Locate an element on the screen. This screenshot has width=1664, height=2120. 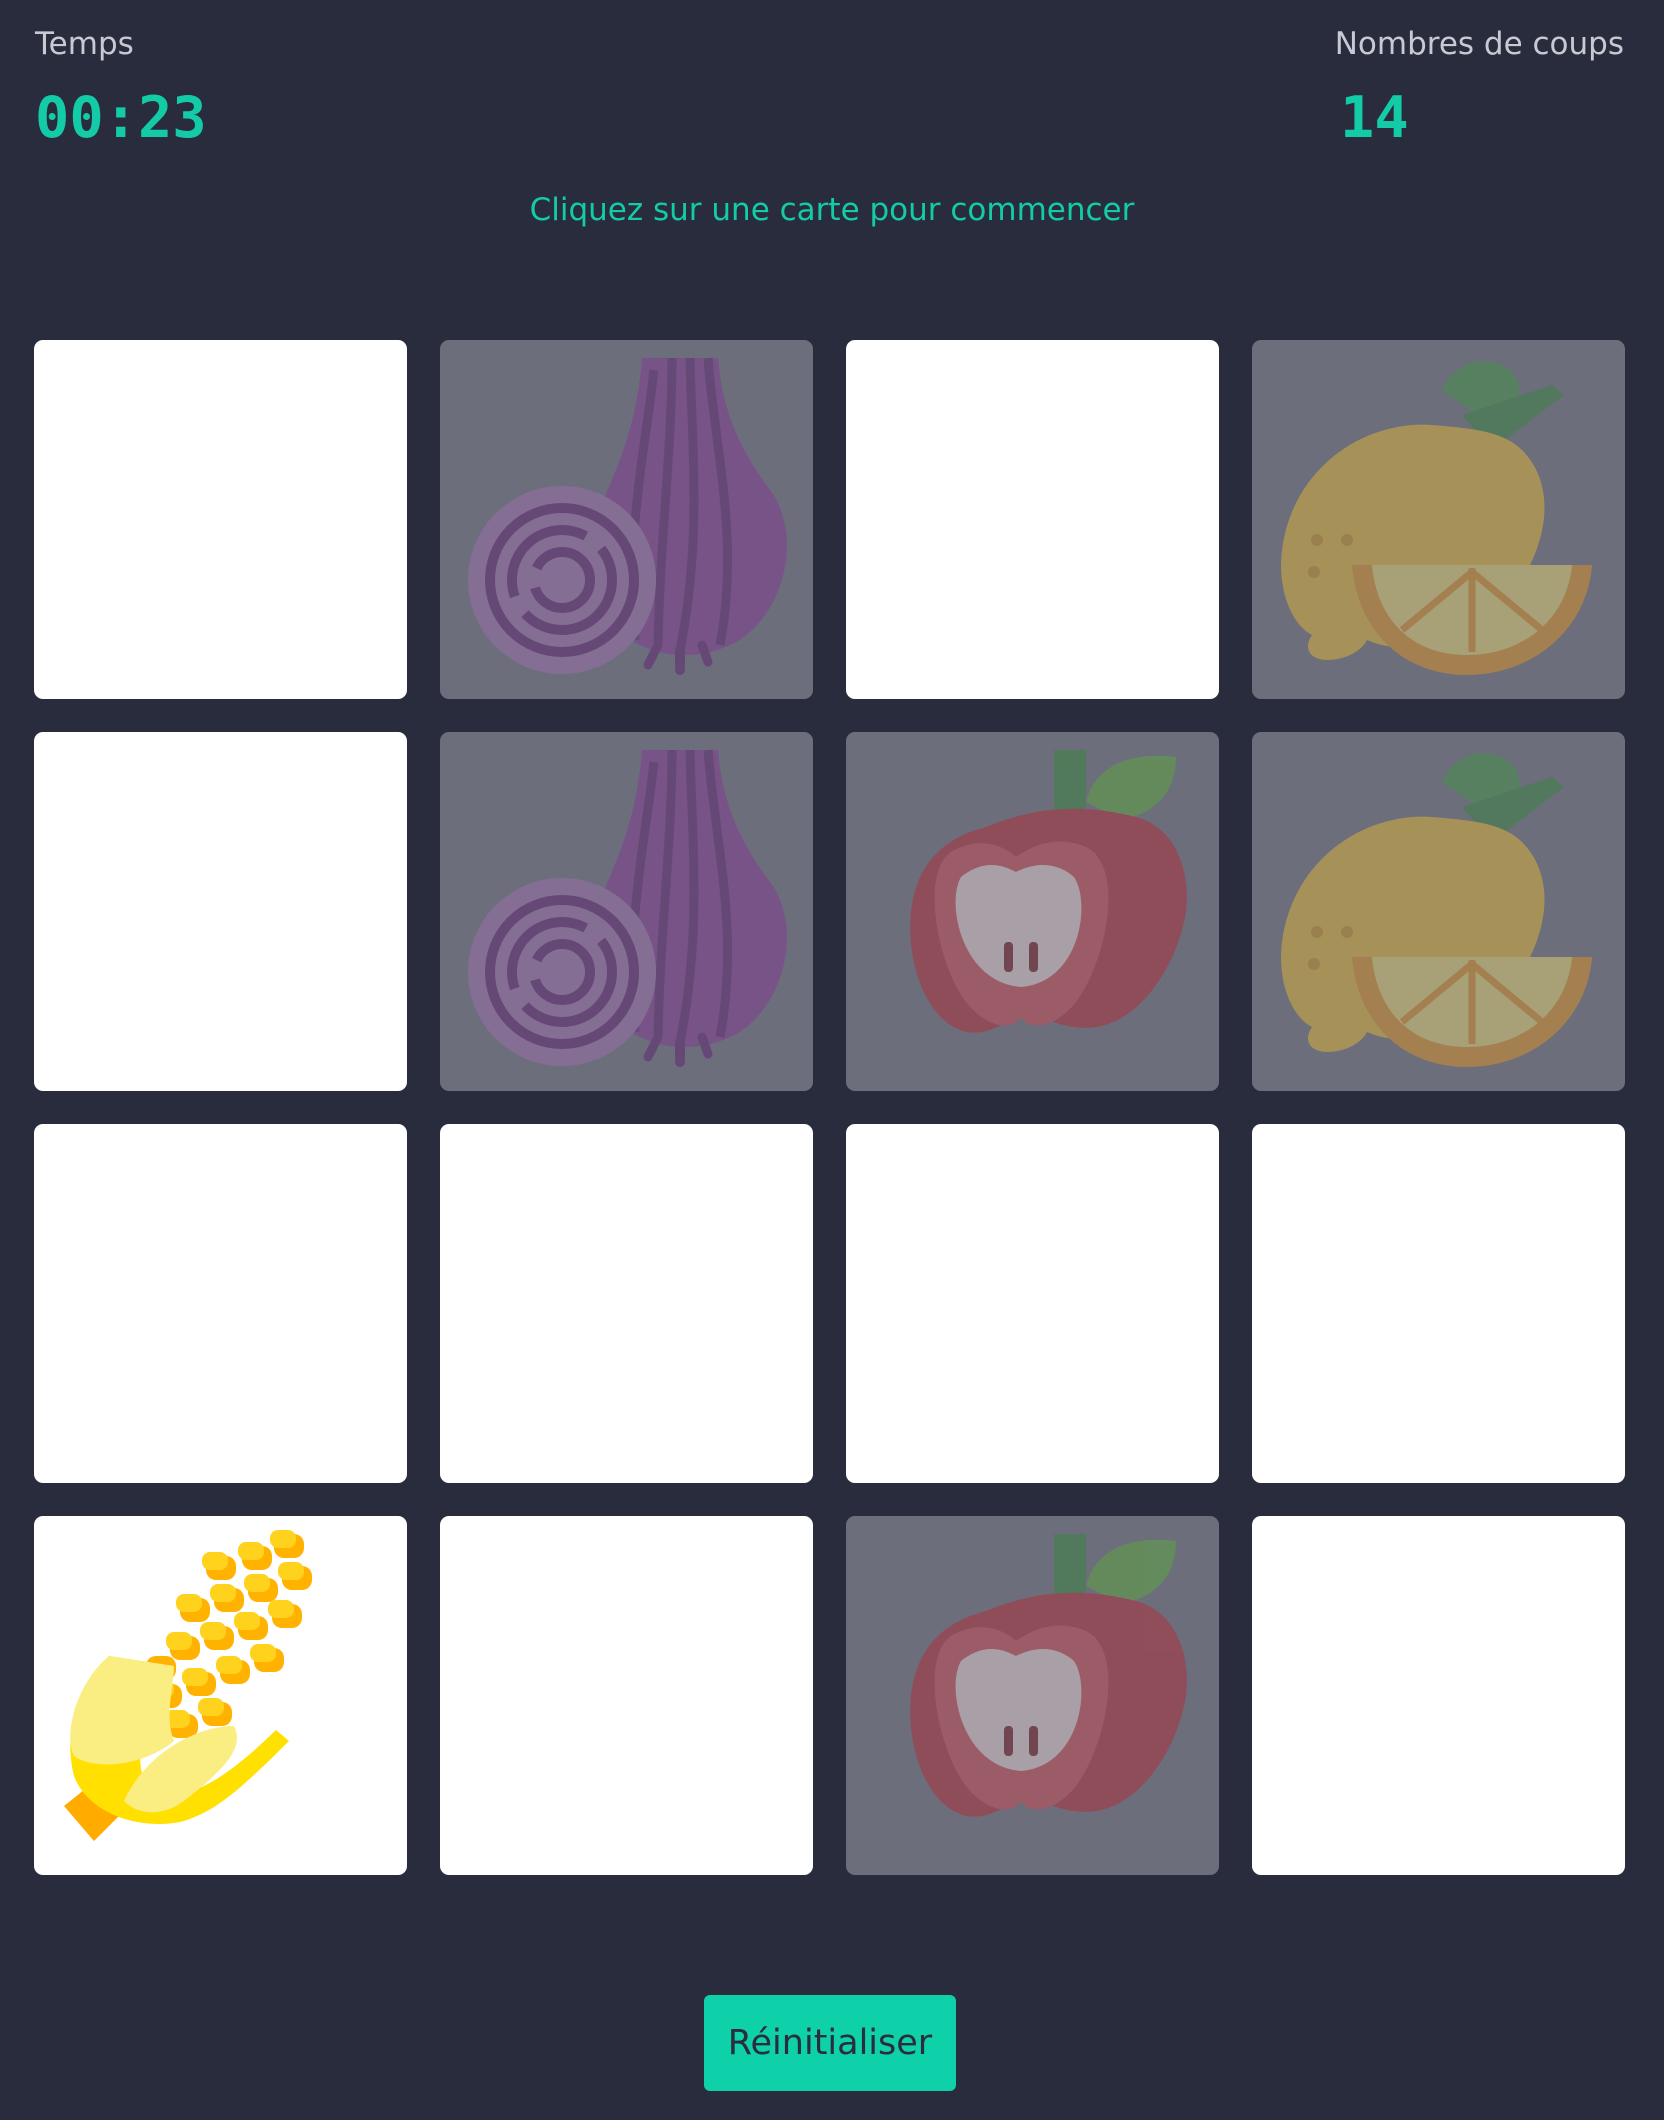
card-corn is located at coordinates (220, 1695).